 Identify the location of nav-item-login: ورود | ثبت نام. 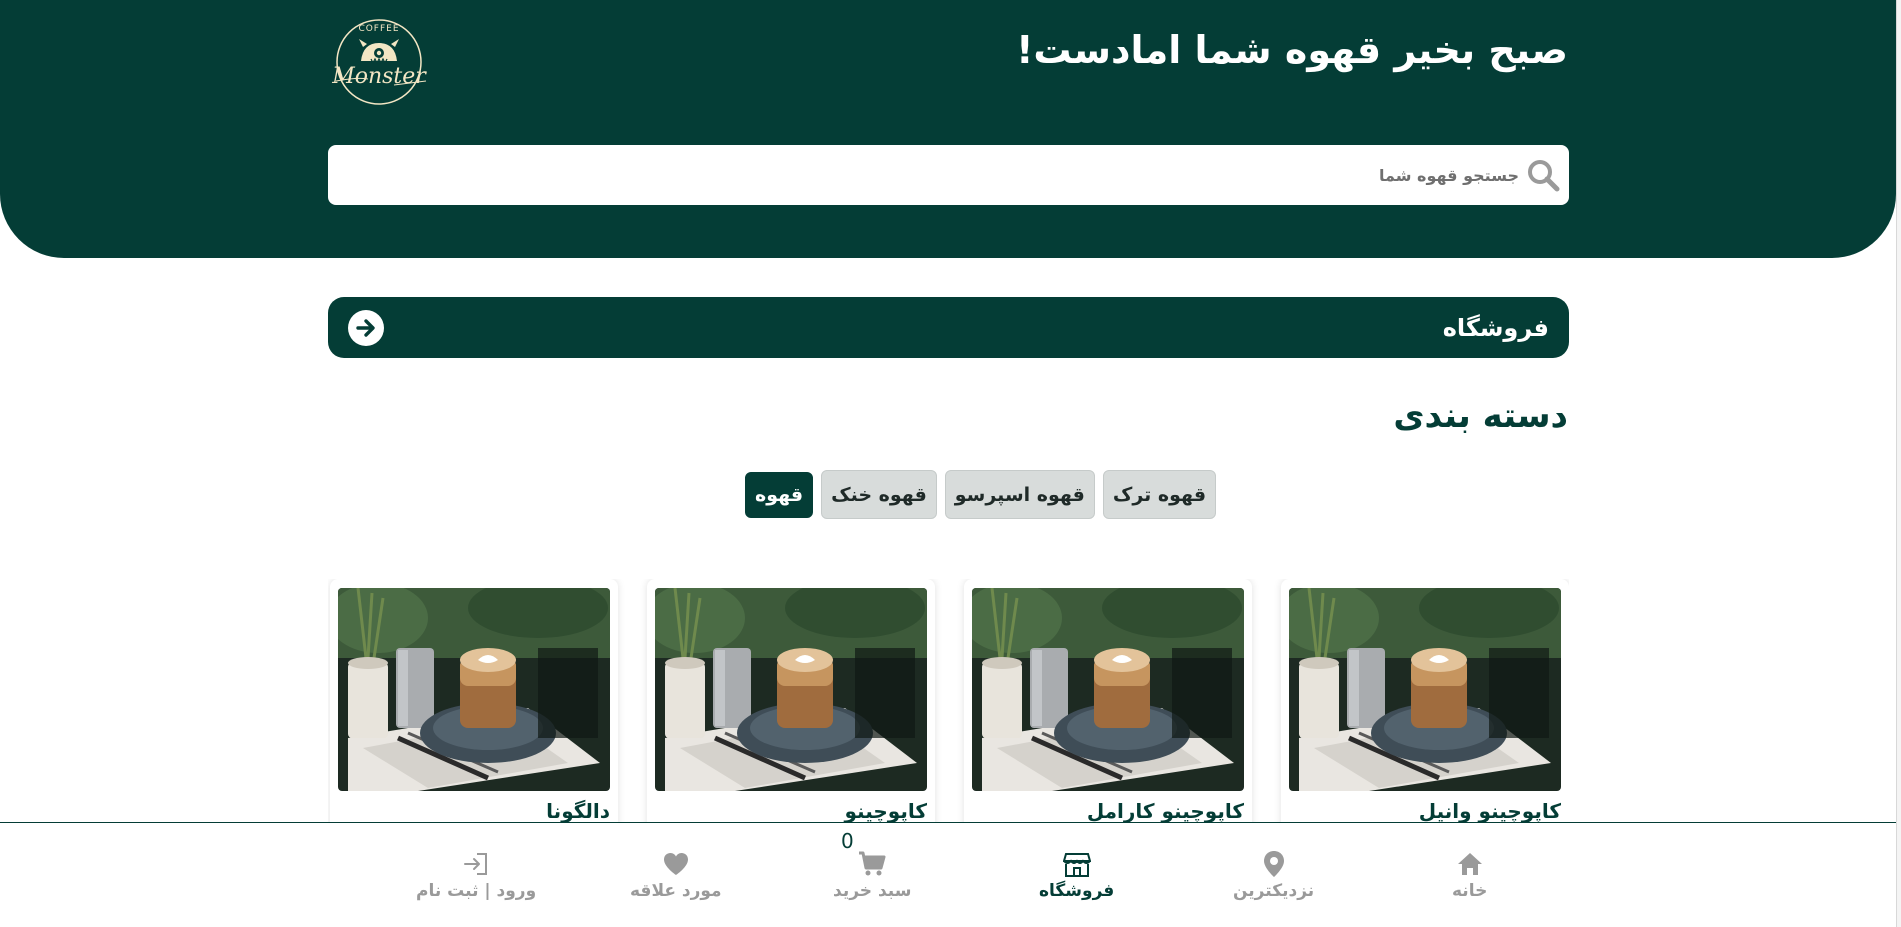
(476, 875).